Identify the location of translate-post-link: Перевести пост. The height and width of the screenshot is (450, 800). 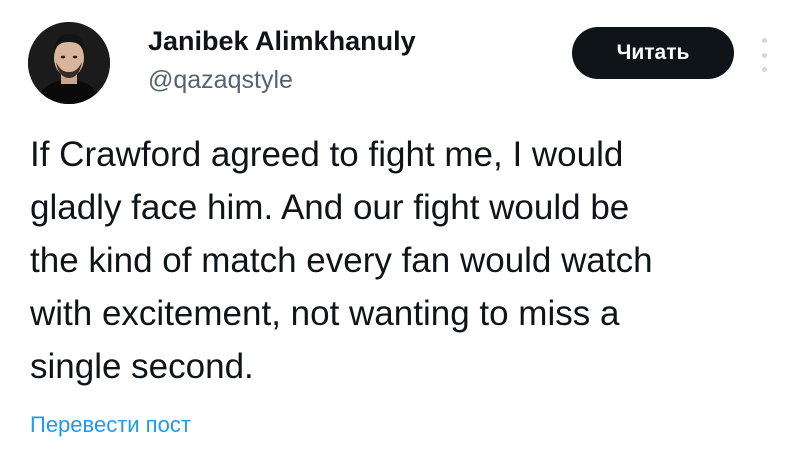
(110, 425).